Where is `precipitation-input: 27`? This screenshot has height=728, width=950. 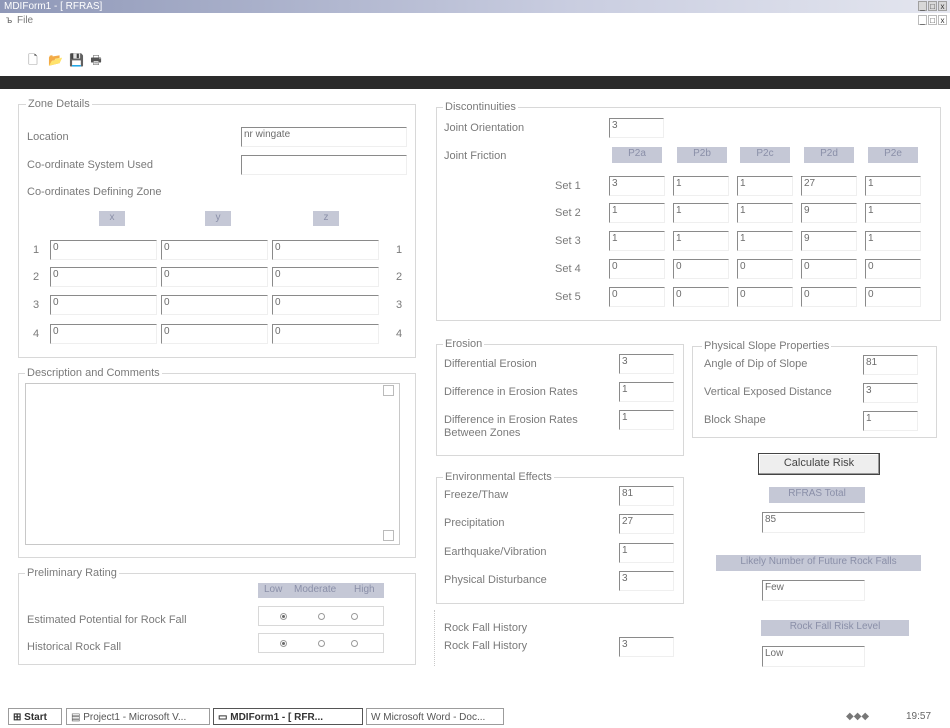
precipitation-input: 27 is located at coordinates (646, 524).